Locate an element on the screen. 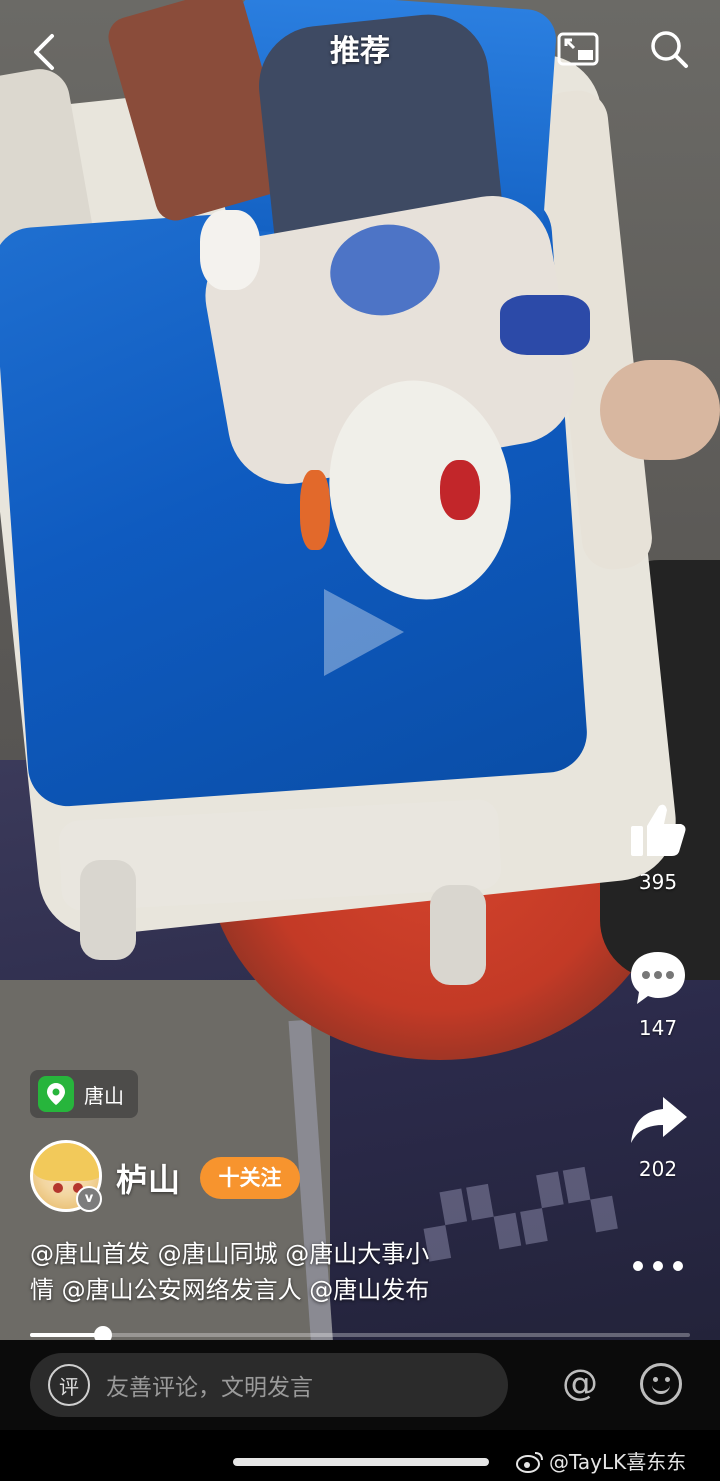  like-icon is located at coordinates (658, 830).